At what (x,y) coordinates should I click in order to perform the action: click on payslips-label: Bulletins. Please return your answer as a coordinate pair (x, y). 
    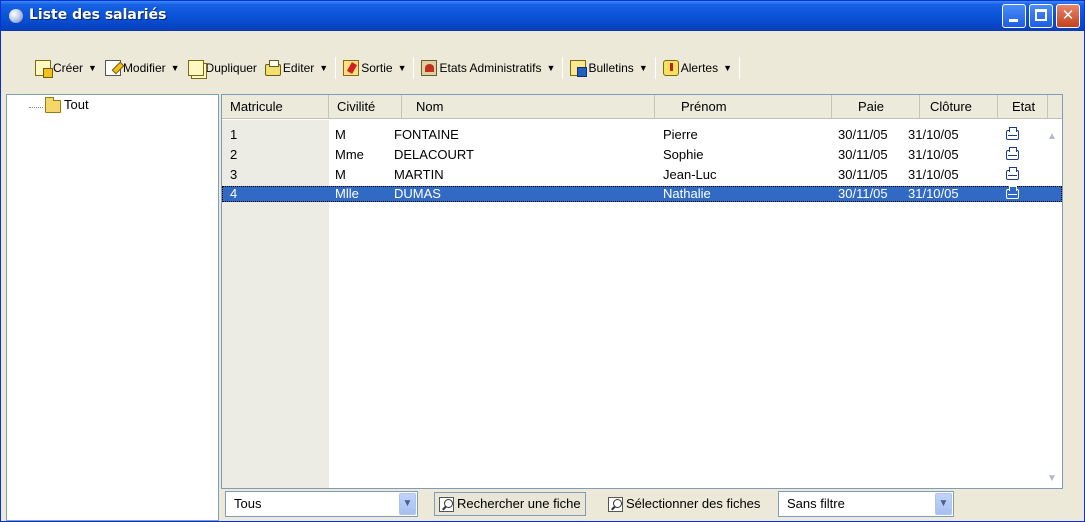
    Looking at the image, I should click on (611, 68).